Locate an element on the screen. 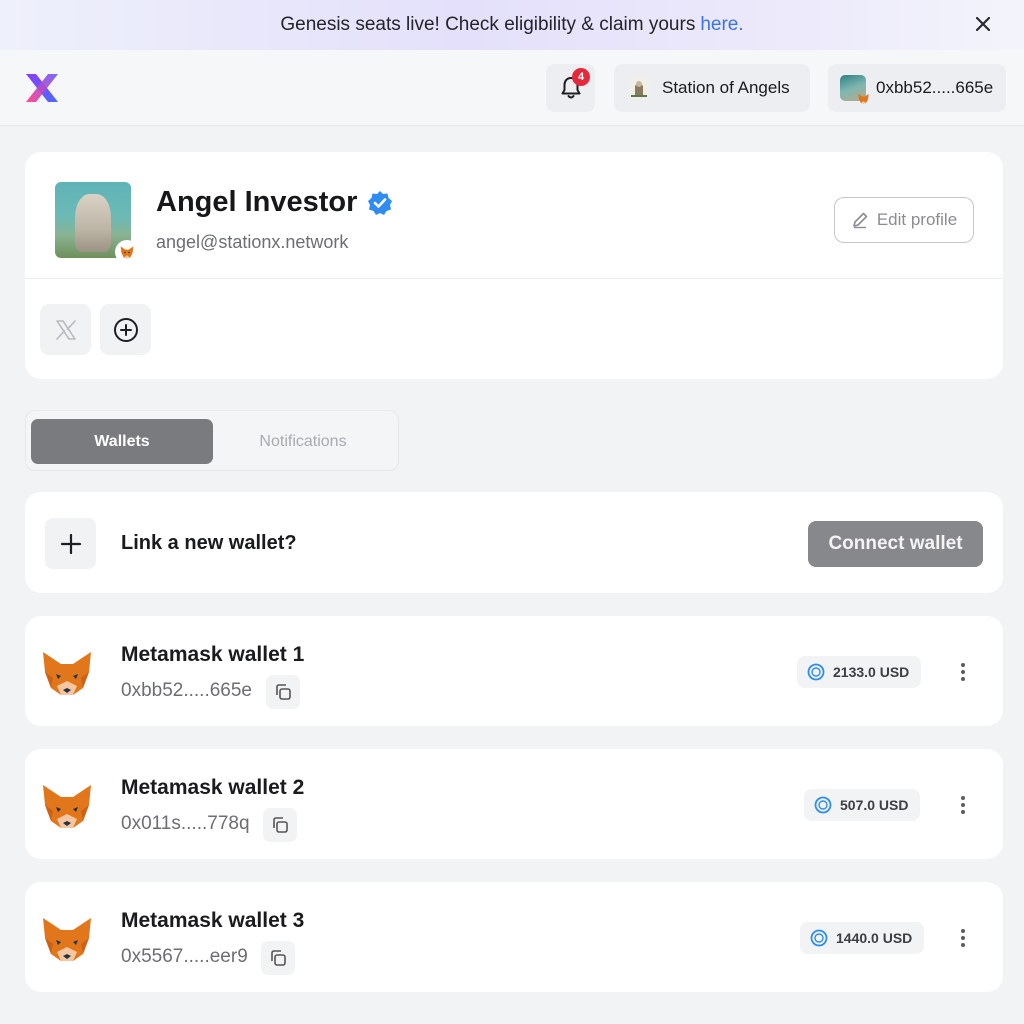 This screenshot has height=1024, width=1024. tab-wallets: Wallets is located at coordinates (122, 441).